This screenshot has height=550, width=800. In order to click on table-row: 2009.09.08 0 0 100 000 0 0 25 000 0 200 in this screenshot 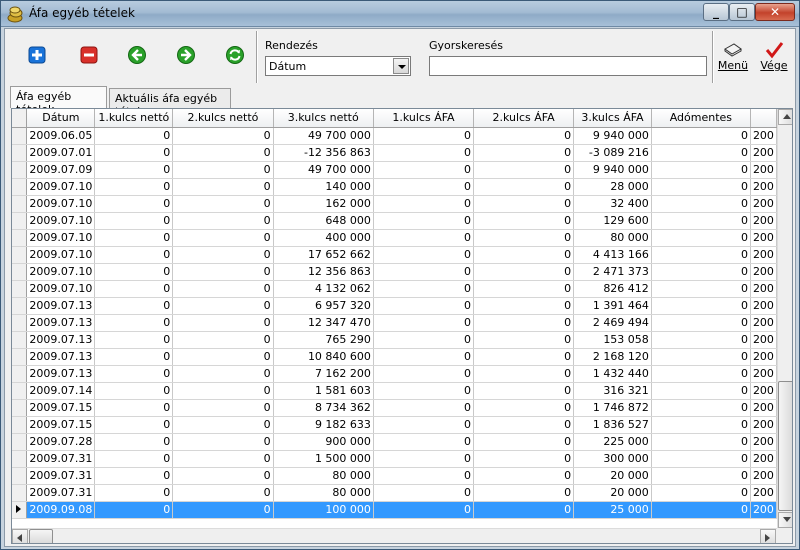, I will do `click(394, 510)`.